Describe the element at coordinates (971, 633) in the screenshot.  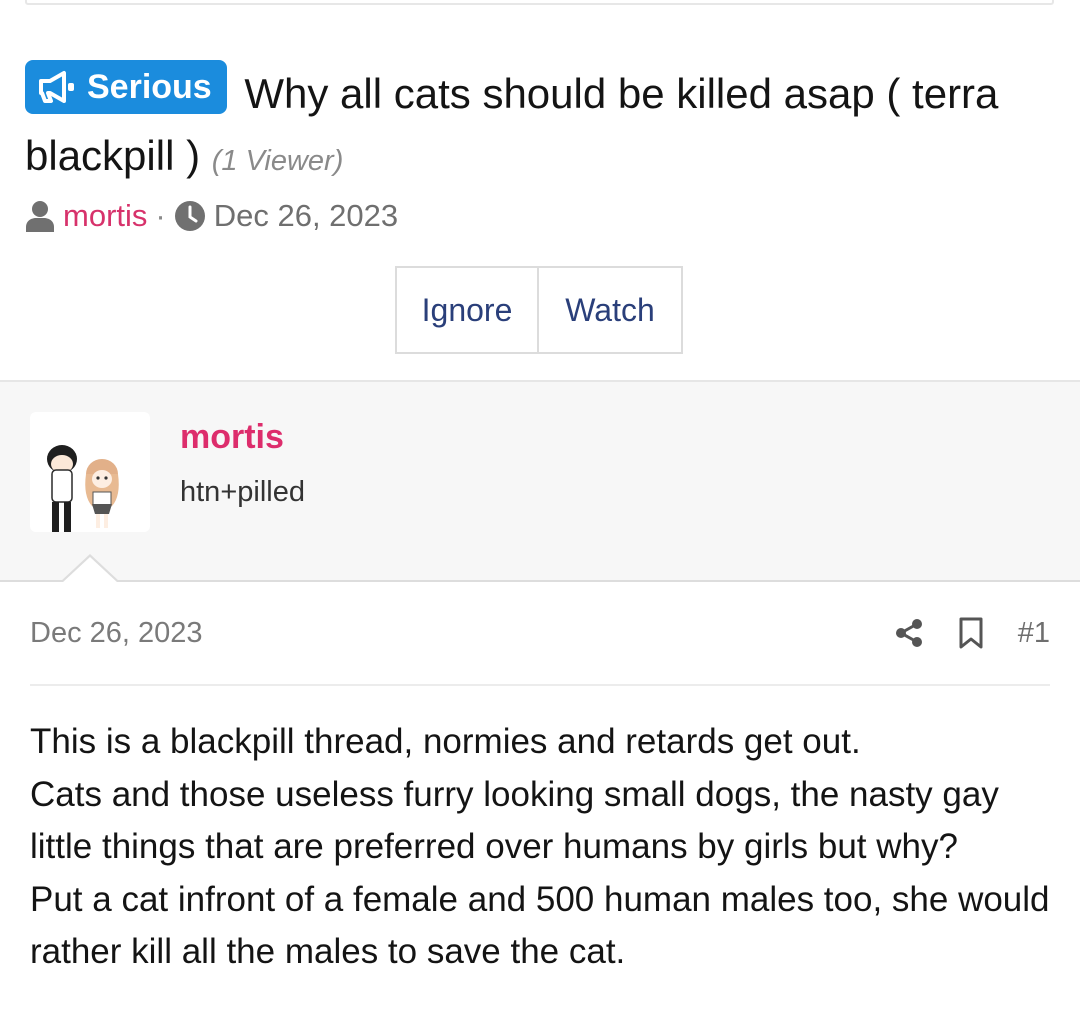
I see `bookmark-icon` at that location.